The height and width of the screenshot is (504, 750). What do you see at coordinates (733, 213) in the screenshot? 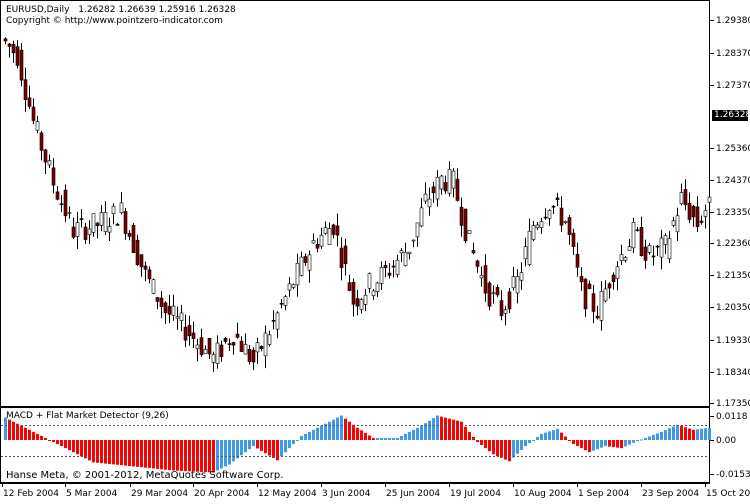
I see `price-tick-label: 1.23350` at bounding box center [733, 213].